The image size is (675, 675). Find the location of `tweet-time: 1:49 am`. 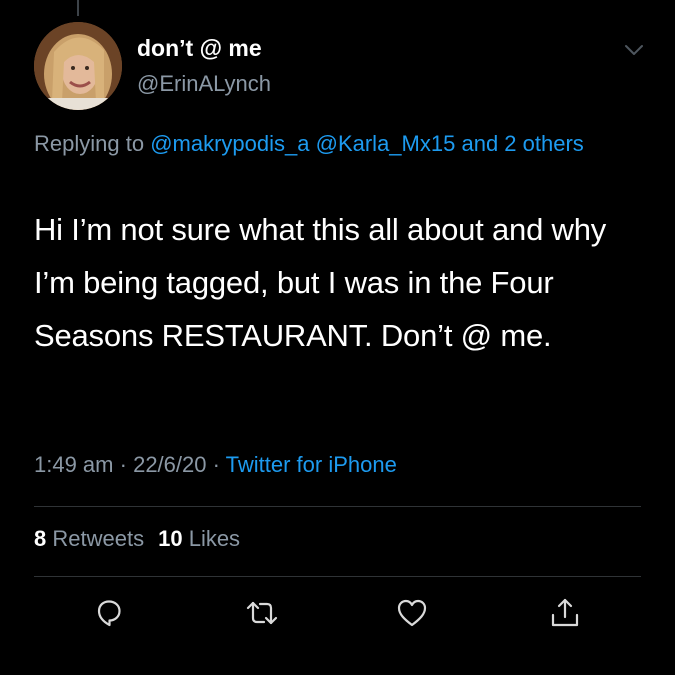

tweet-time: 1:49 am is located at coordinates (74, 464).